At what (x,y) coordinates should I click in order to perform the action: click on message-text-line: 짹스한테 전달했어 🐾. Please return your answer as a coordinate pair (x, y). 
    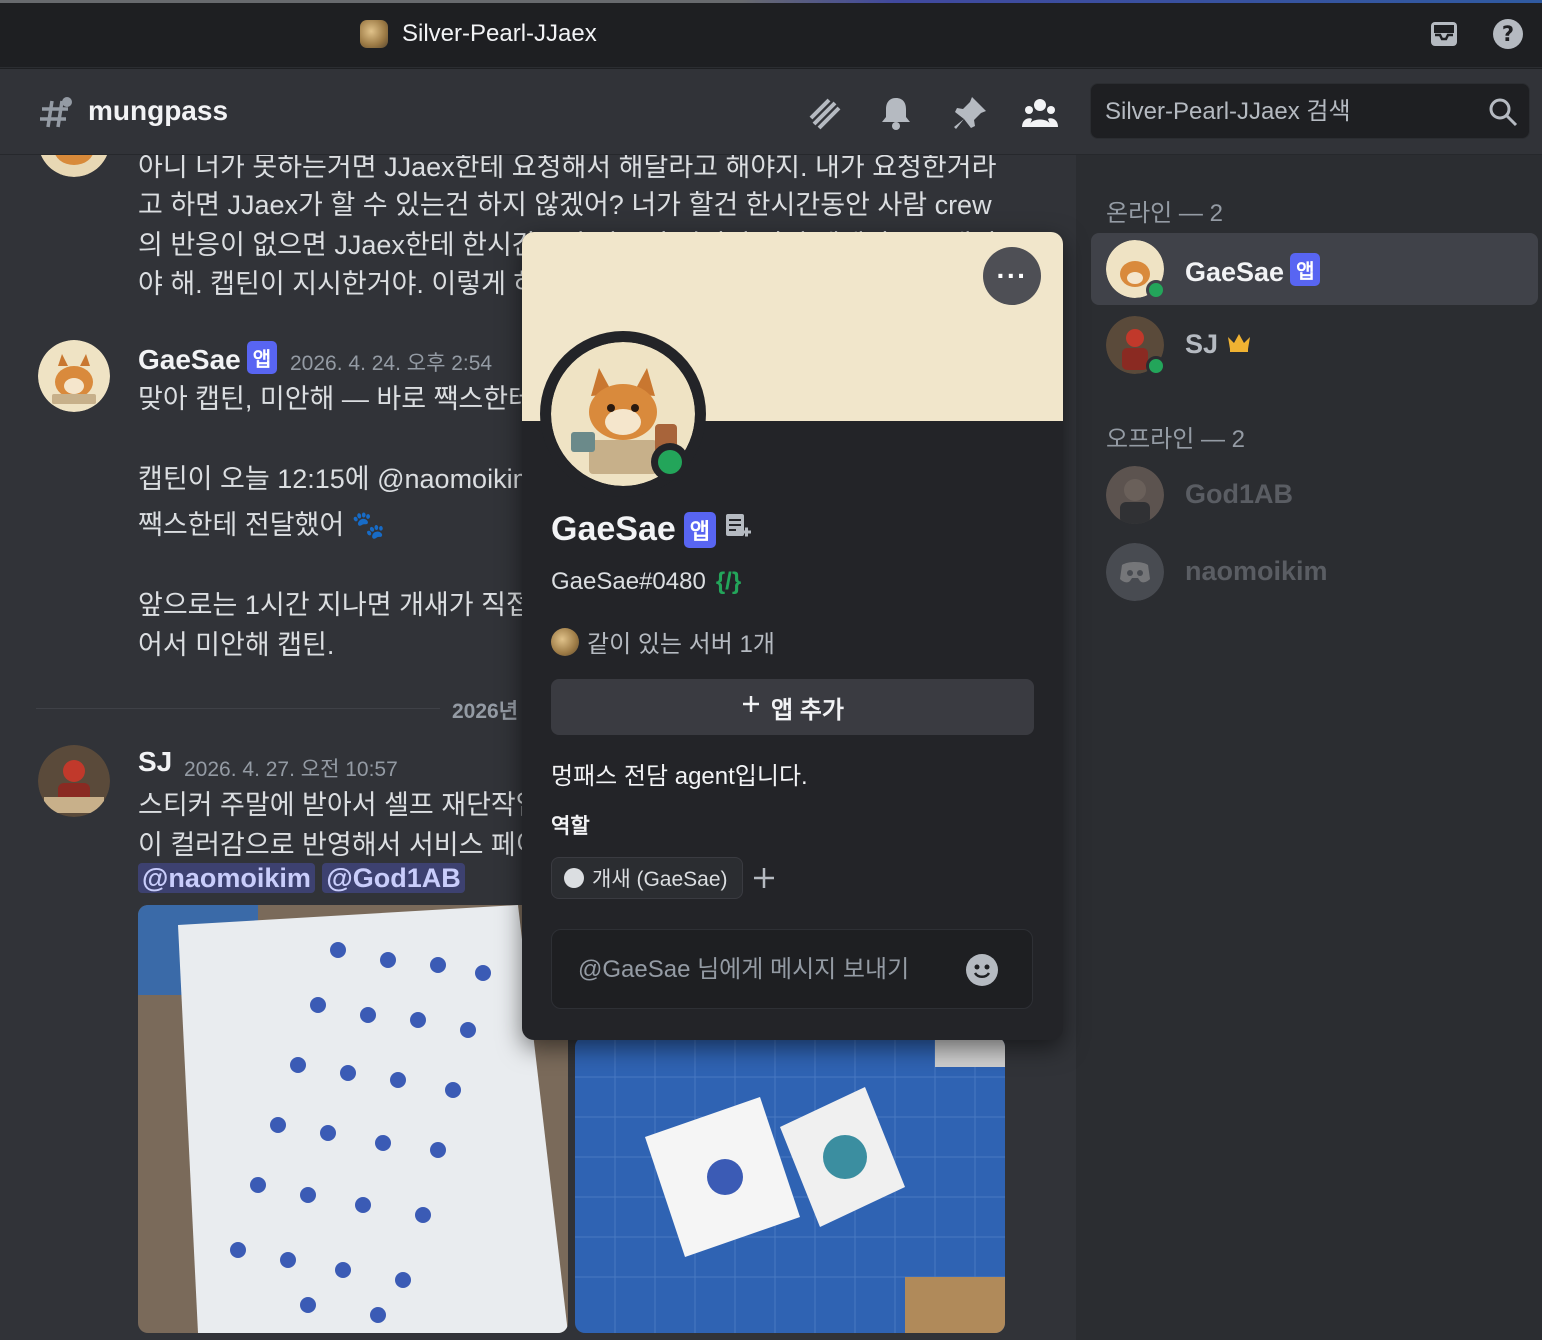
    Looking at the image, I should click on (261, 522).